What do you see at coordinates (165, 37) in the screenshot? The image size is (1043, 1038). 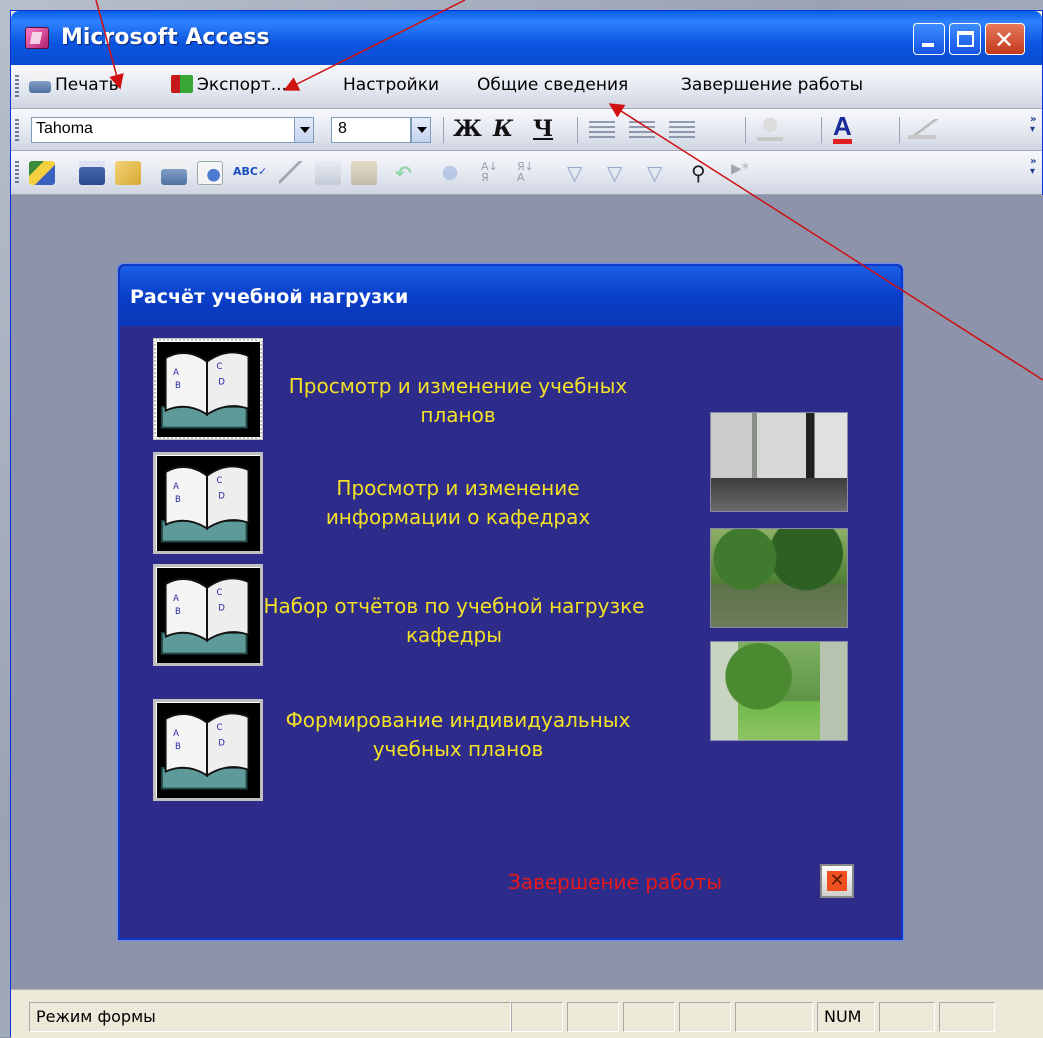 I see `window-title: Microsoft Access` at bounding box center [165, 37].